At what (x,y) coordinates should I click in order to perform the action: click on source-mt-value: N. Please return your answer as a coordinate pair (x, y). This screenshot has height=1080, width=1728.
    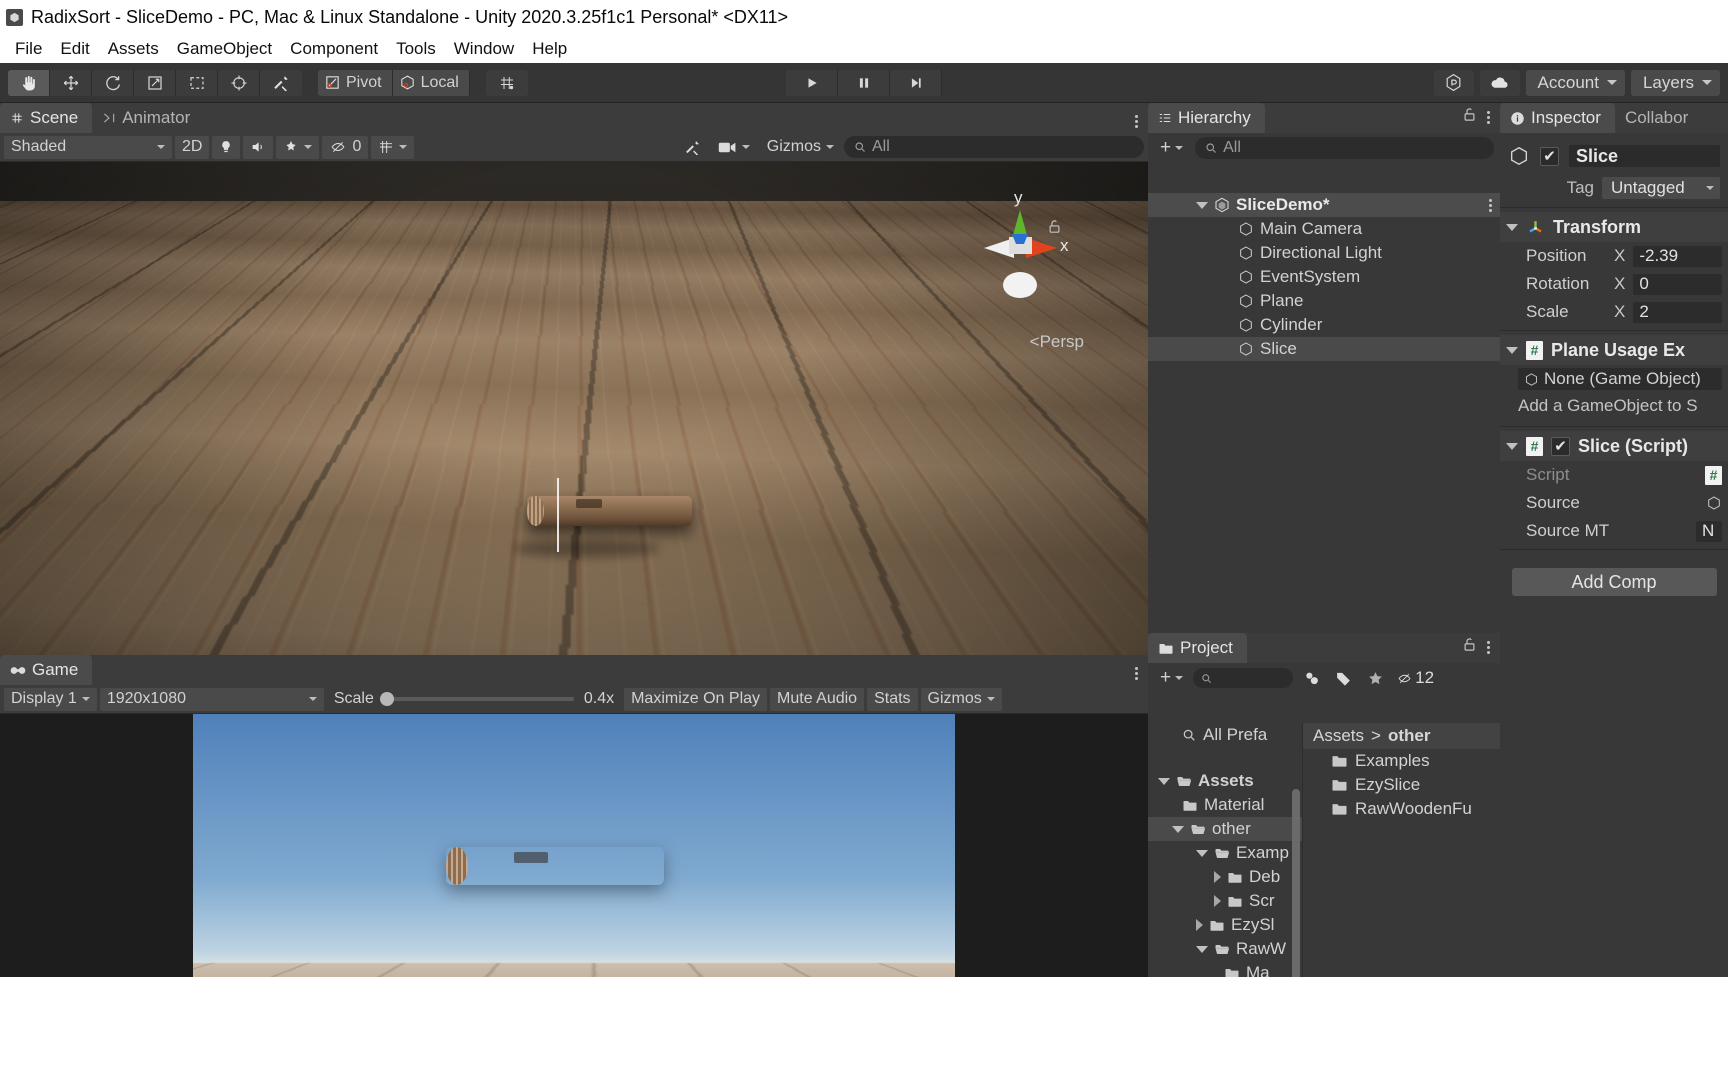
    Looking at the image, I should click on (1709, 531).